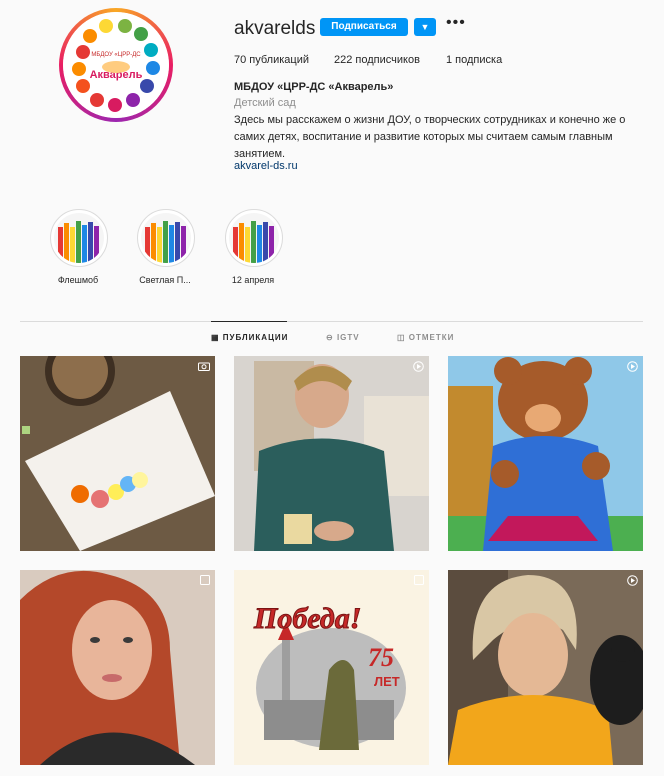 The width and height of the screenshot is (664, 776). Describe the element at coordinates (474, 60) in the screenshot. I see `following-count: 1 подписка` at that location.